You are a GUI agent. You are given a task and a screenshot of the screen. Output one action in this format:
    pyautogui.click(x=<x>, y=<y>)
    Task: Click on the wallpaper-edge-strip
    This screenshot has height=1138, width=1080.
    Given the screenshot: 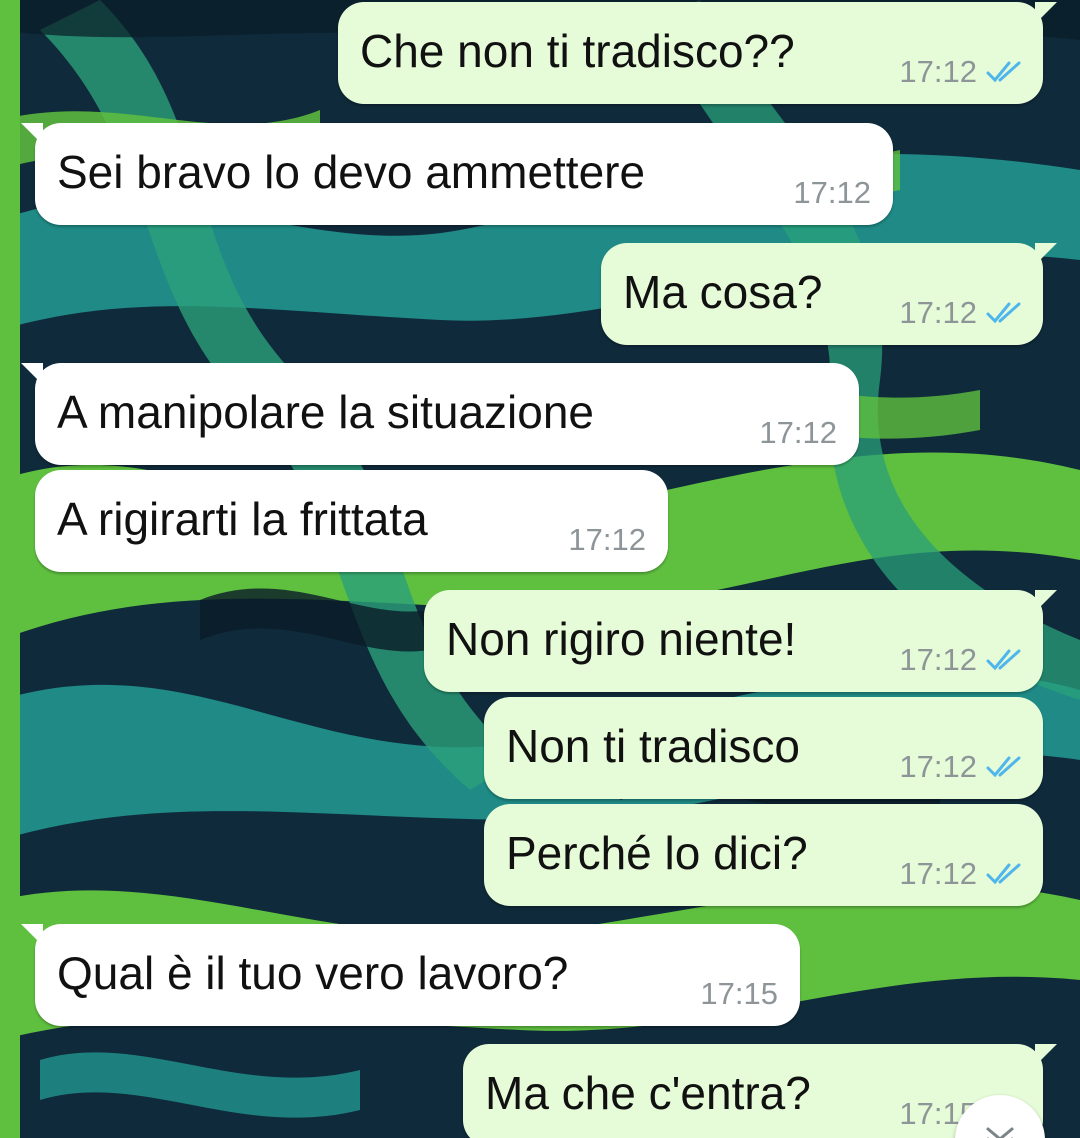 What is the action you would take?
    pyautogui.click(x=10, y=569)
    